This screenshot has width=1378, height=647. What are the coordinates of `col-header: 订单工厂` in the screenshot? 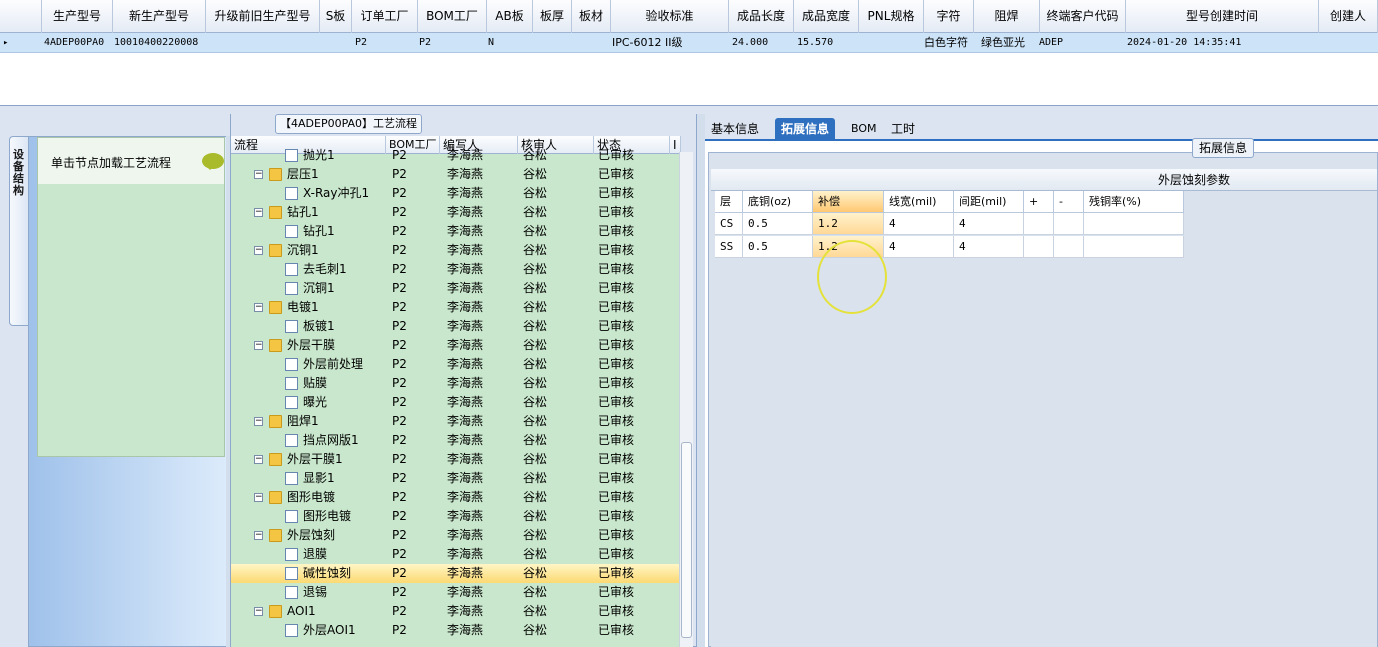 It's located at (385, 16).